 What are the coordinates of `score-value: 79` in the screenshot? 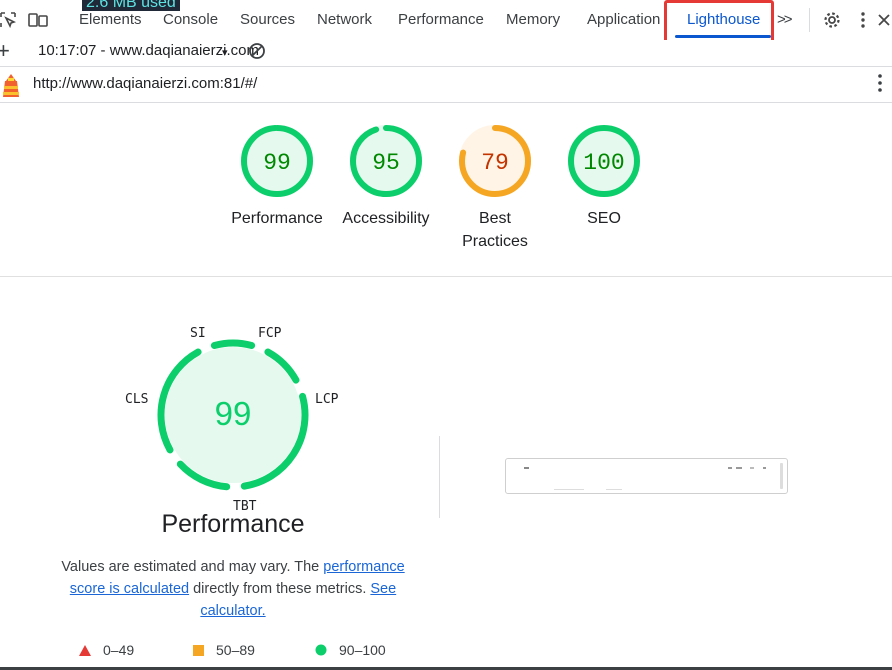 It's located at (495, 163).